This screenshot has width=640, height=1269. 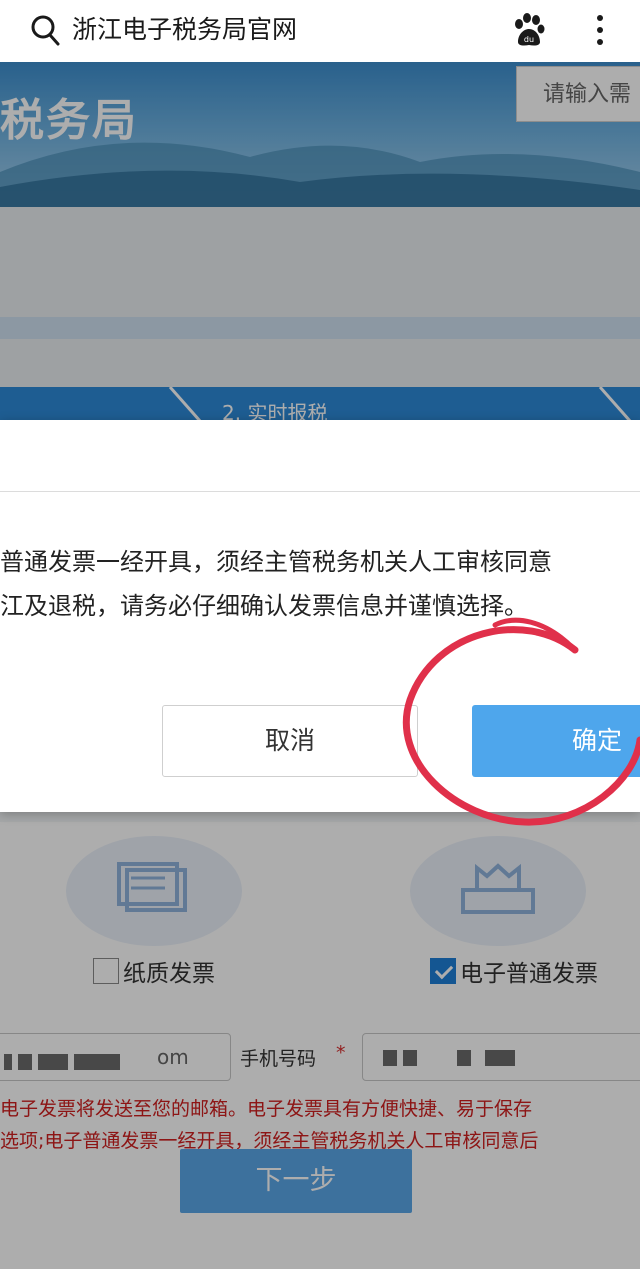 I want to click on more-vertical-icon, so click(x=600, y=30).